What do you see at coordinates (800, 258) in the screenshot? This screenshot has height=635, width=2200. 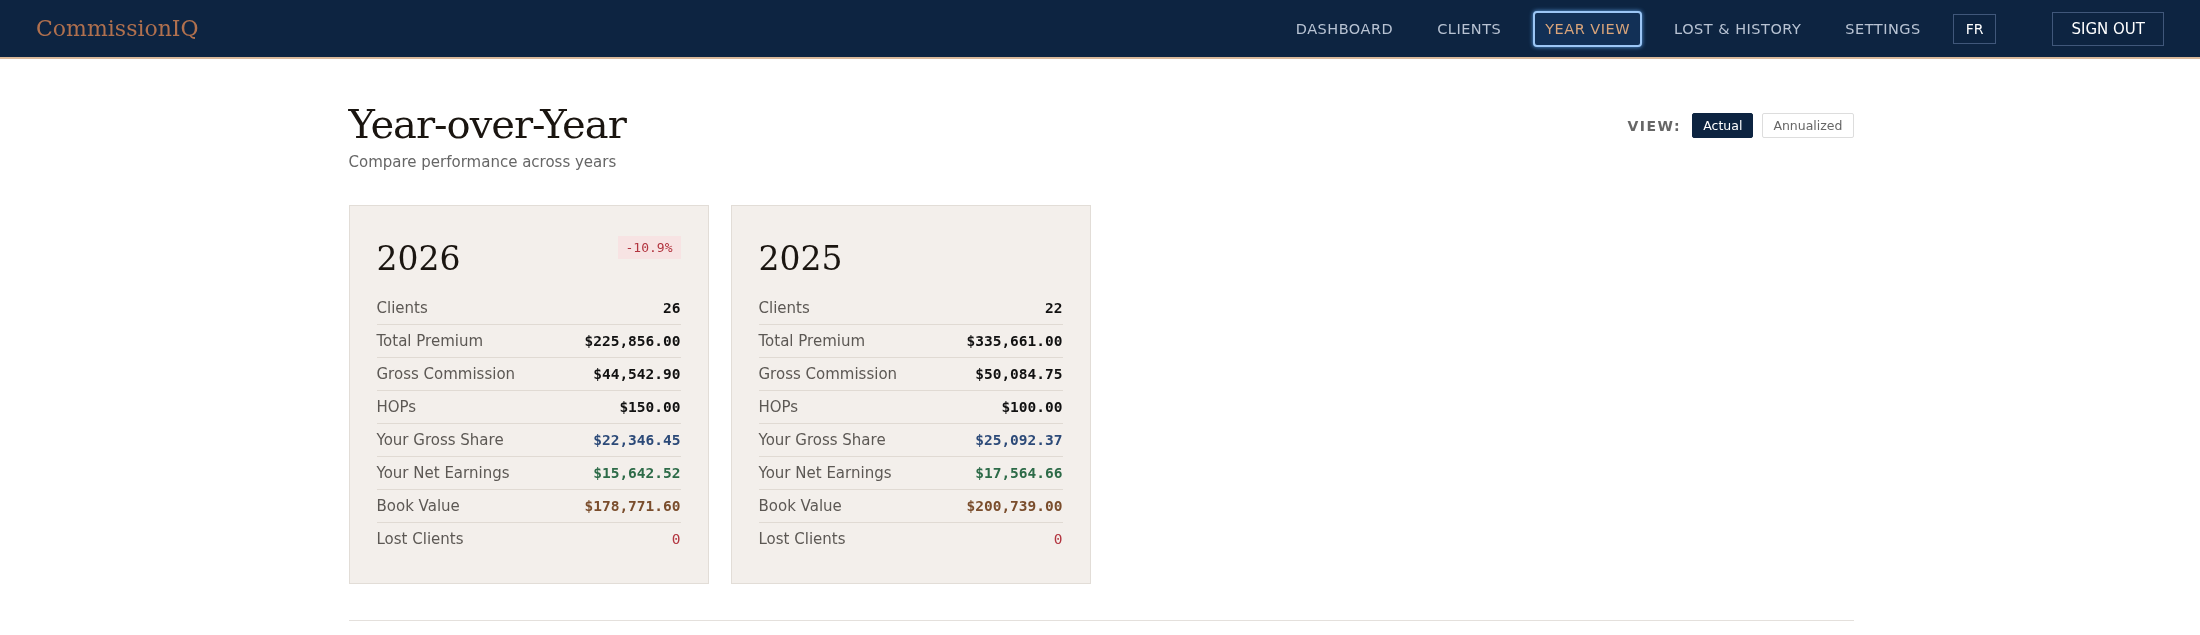 I see `year-heading: 2025` at bounding box center [800, 258].